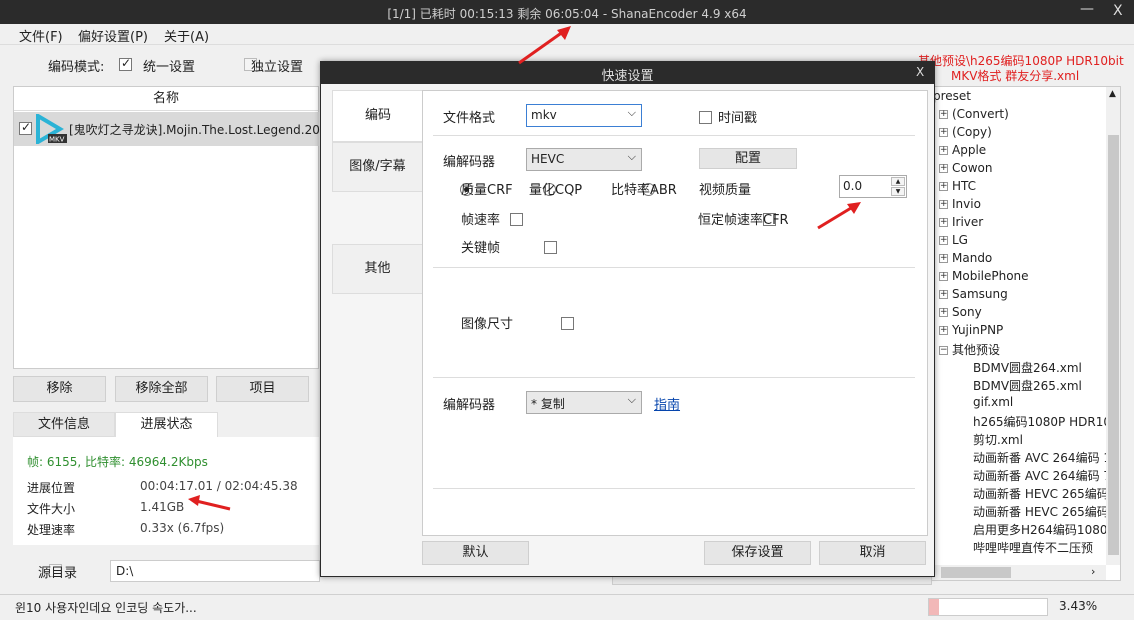  Describe the element at coordinates (1113, 345) in the screenshot. I see `tree-vscroll-thumb` at that location.